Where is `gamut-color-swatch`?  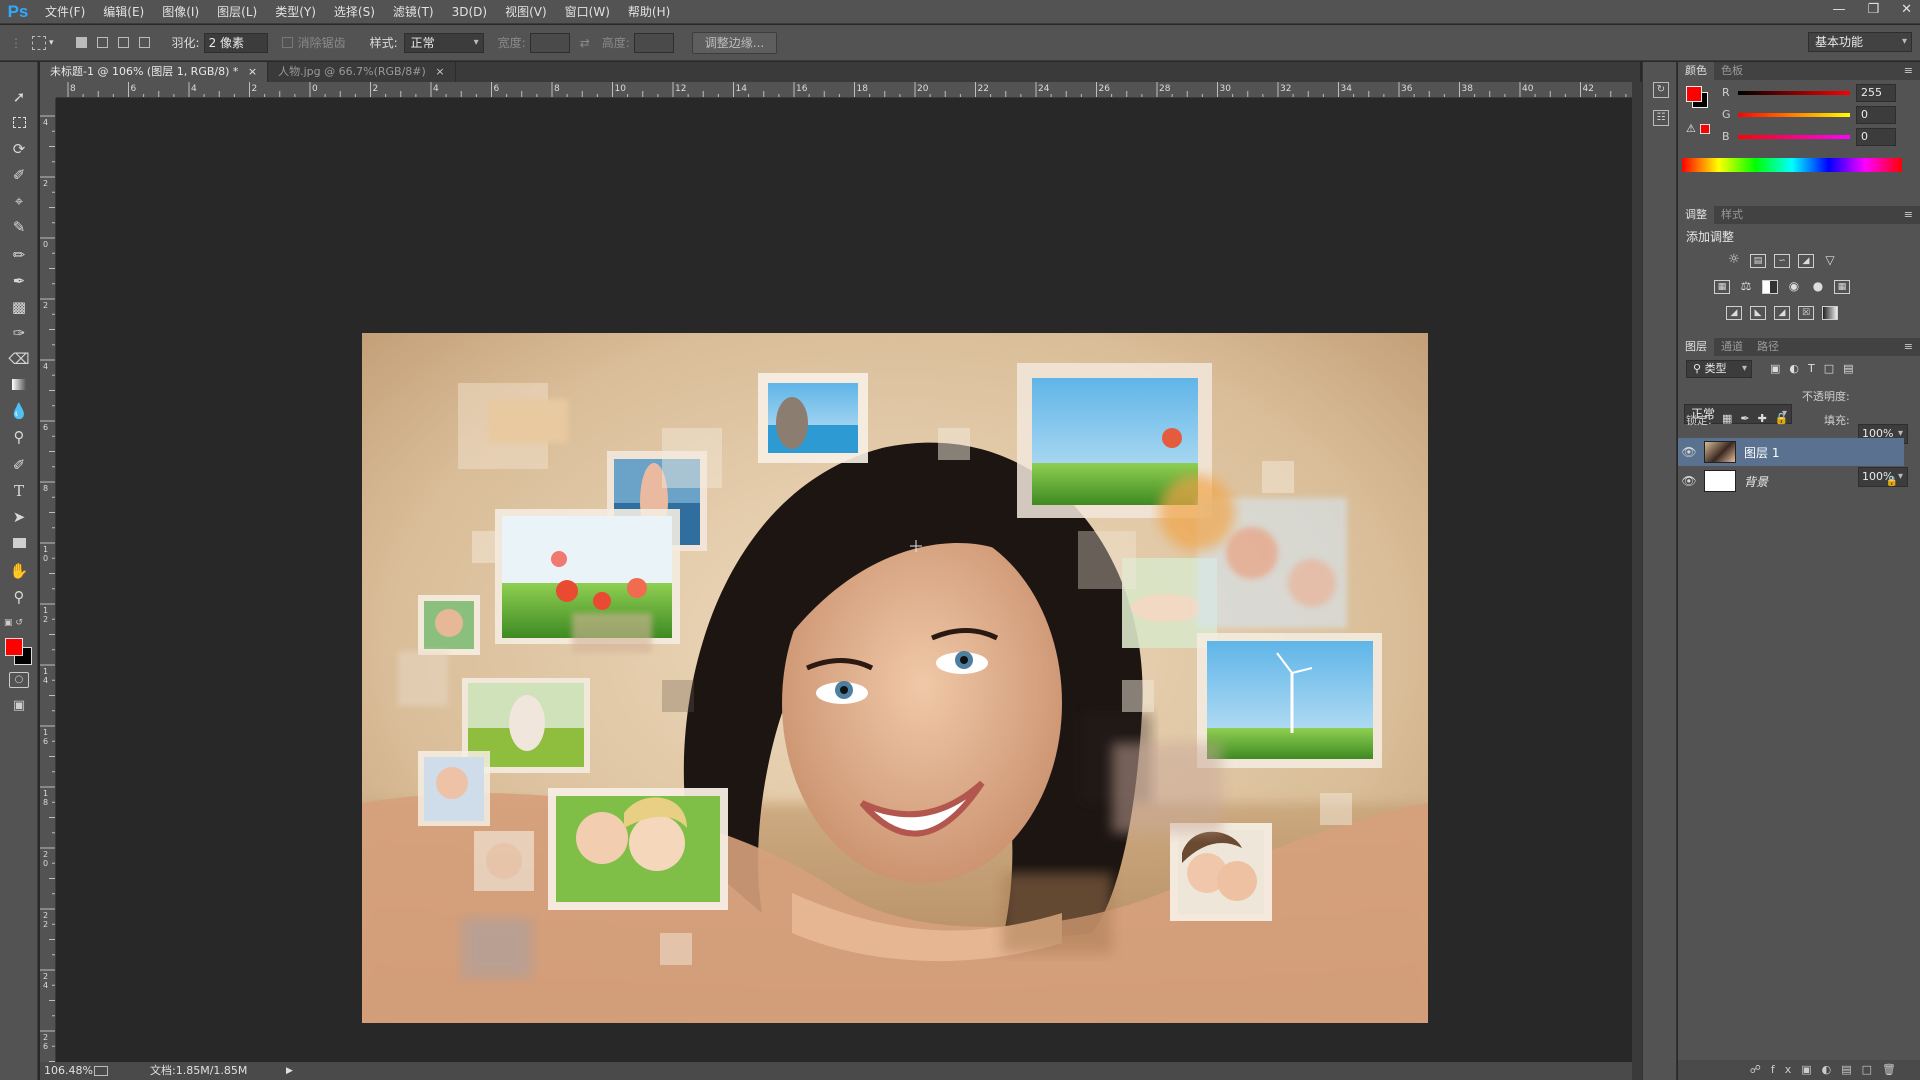 gamut-color-swatch is located at coordinates (1705, 129).